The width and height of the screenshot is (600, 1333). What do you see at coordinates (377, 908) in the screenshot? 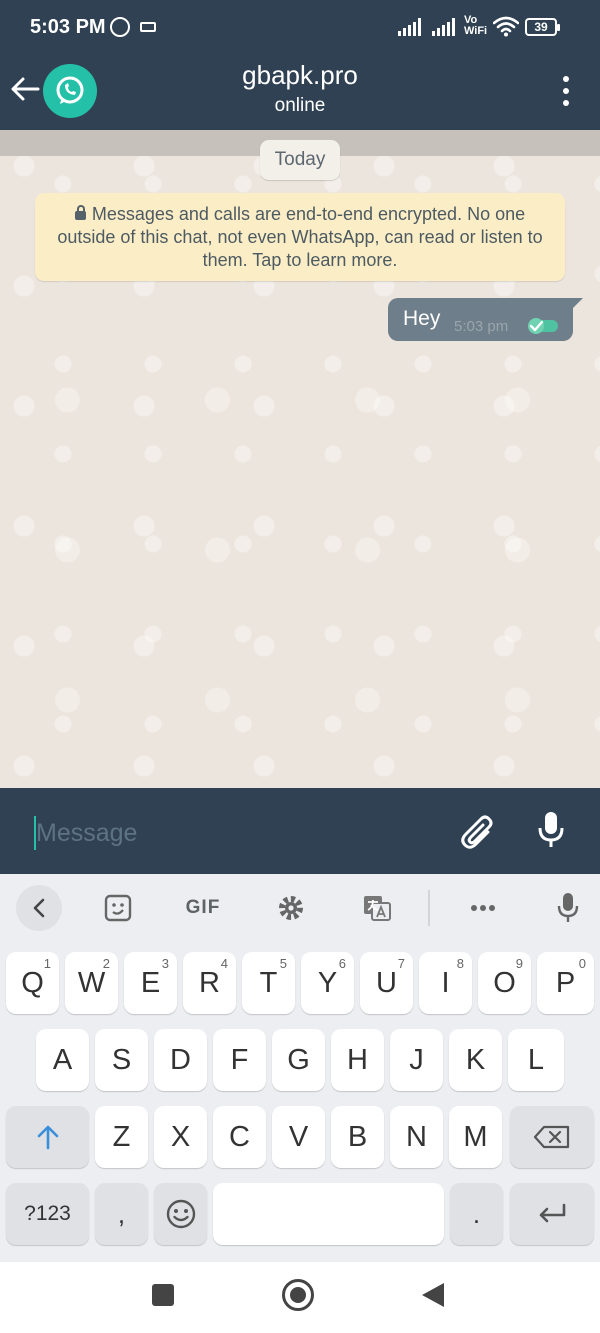
I see `translate-icon` at bounding box center [377, 908].